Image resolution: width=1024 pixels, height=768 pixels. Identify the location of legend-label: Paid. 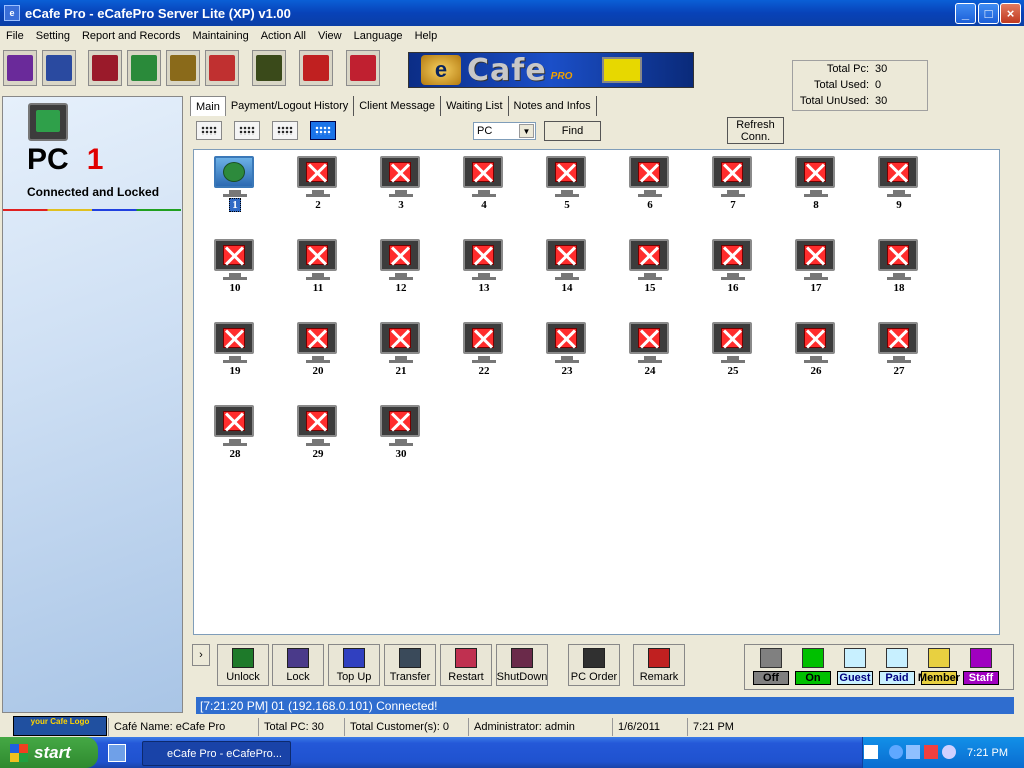
(897, 678).